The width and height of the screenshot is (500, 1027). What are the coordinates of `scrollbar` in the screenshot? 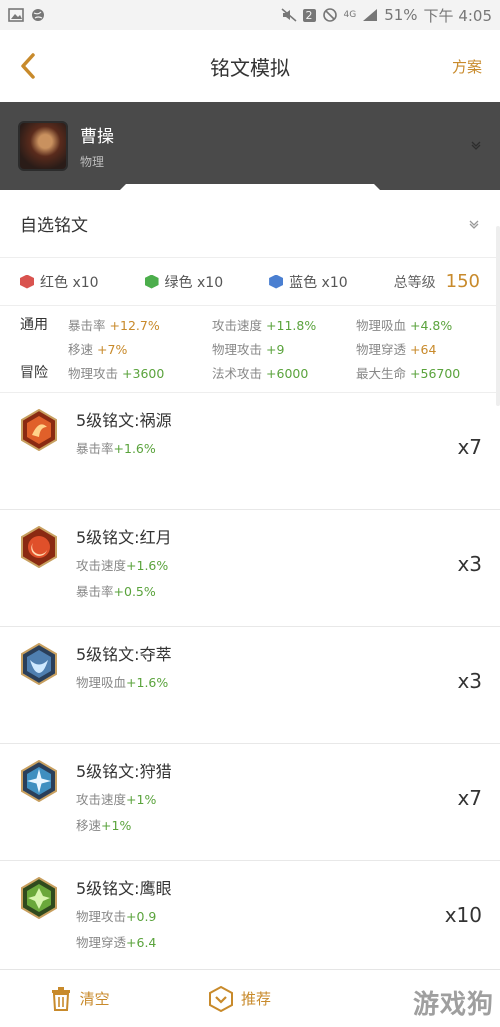 It's located at (498, 316).